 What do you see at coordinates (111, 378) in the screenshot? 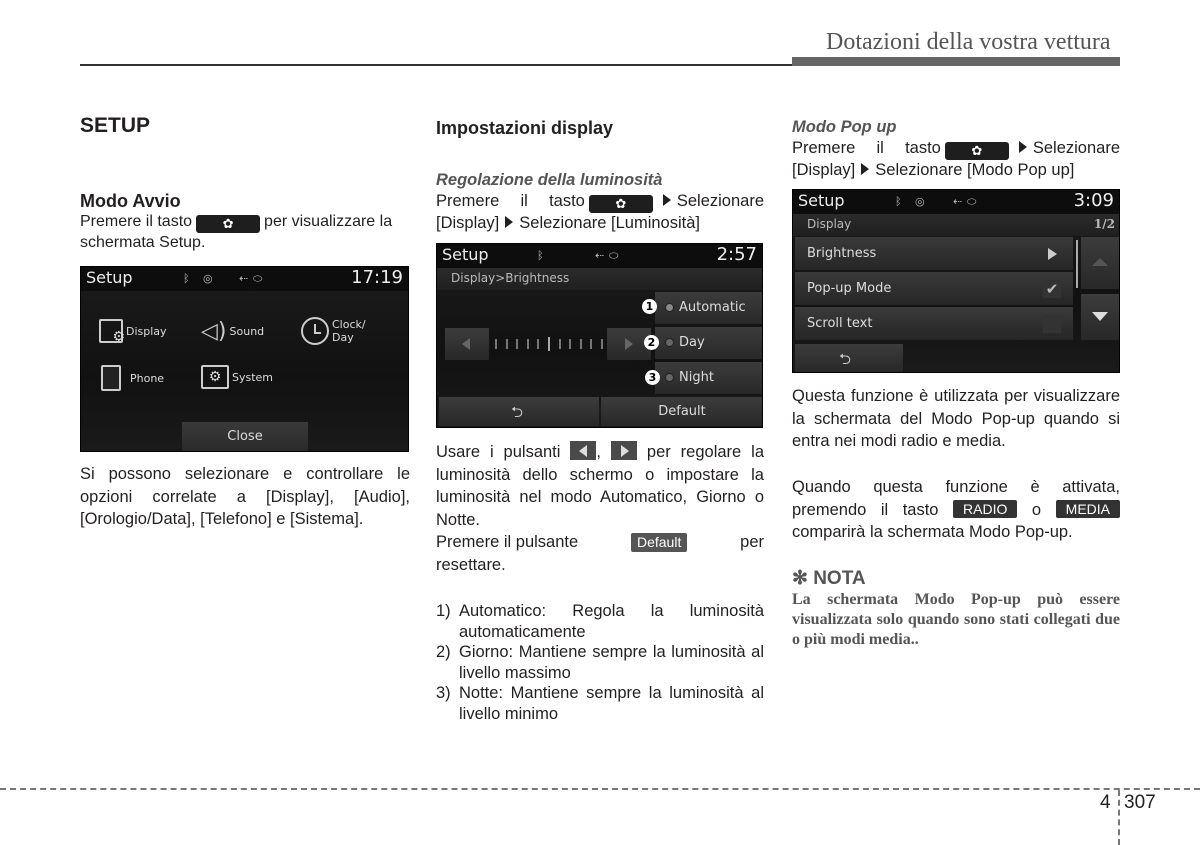
I see `phone-icon` at bounding box center [111, 378].